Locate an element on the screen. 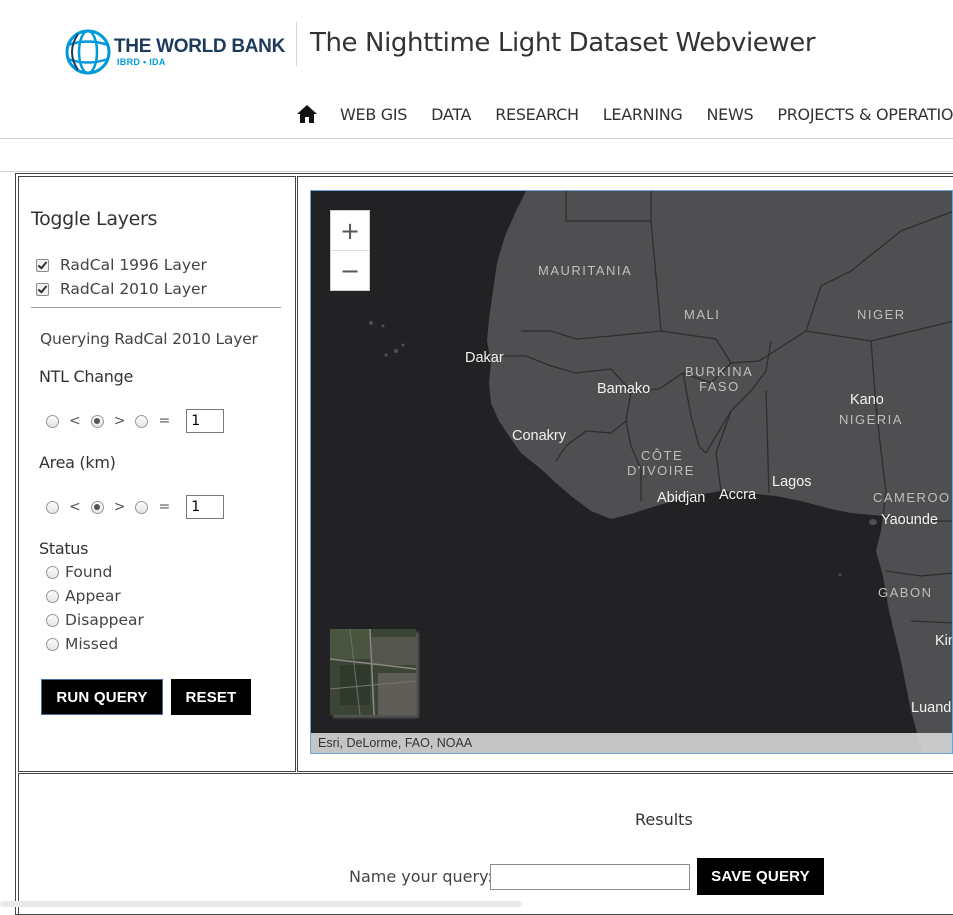 Image resolution: width=953 pixels, height=915 pixels. run-query-button: RUN QUERY is located at coordinates (102, 697).